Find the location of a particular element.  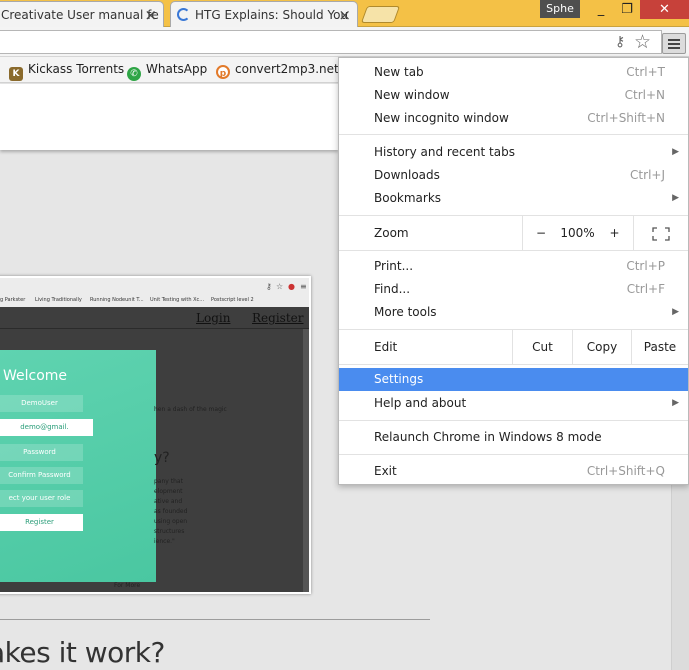

menu-shortcut: Ctrl+N is located at coordinates (644, 95).